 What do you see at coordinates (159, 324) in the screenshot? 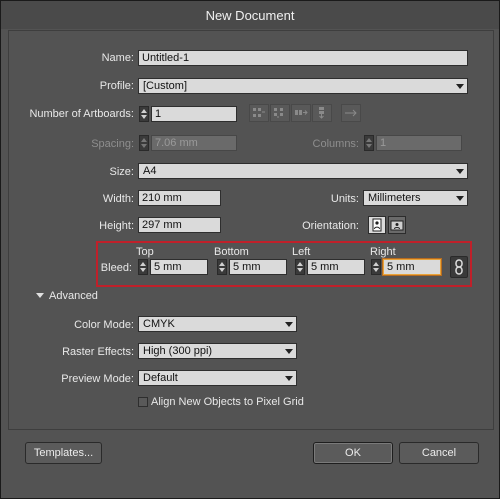
I see `color-mode-value: CMYK` at bounding box center [159, 324].